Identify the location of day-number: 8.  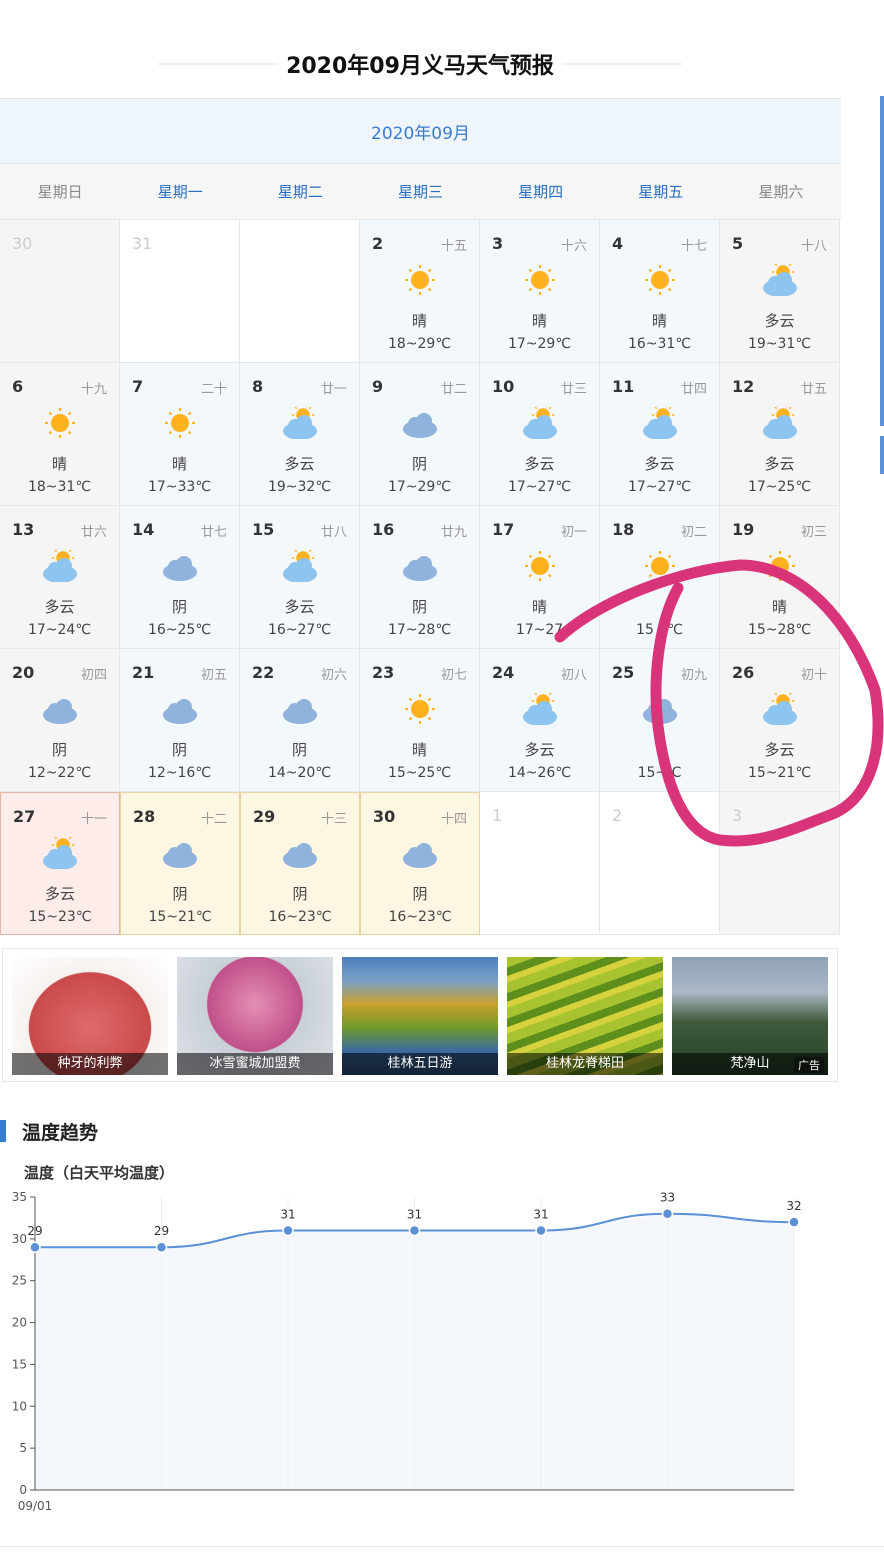
(258, 386).